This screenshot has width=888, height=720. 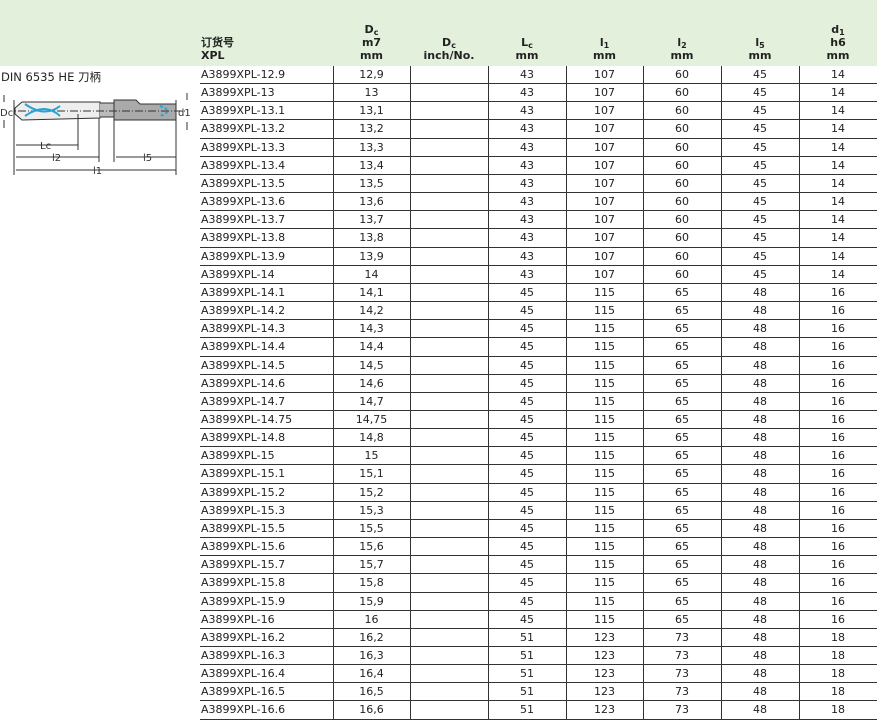 I want to click on cell-l2: 73, so click(x=682, y=637).